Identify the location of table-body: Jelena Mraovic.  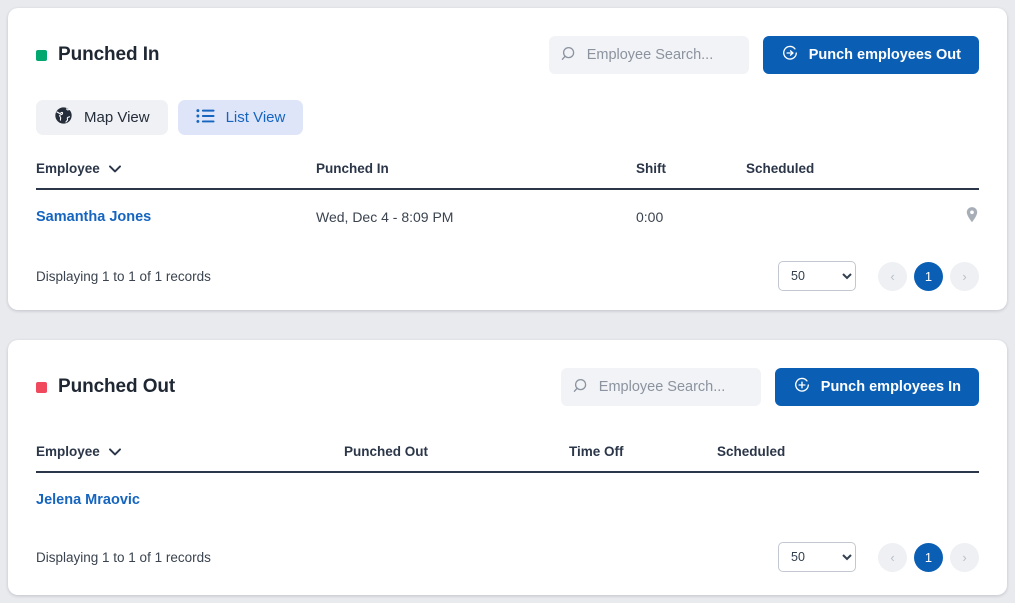
(507, 497).